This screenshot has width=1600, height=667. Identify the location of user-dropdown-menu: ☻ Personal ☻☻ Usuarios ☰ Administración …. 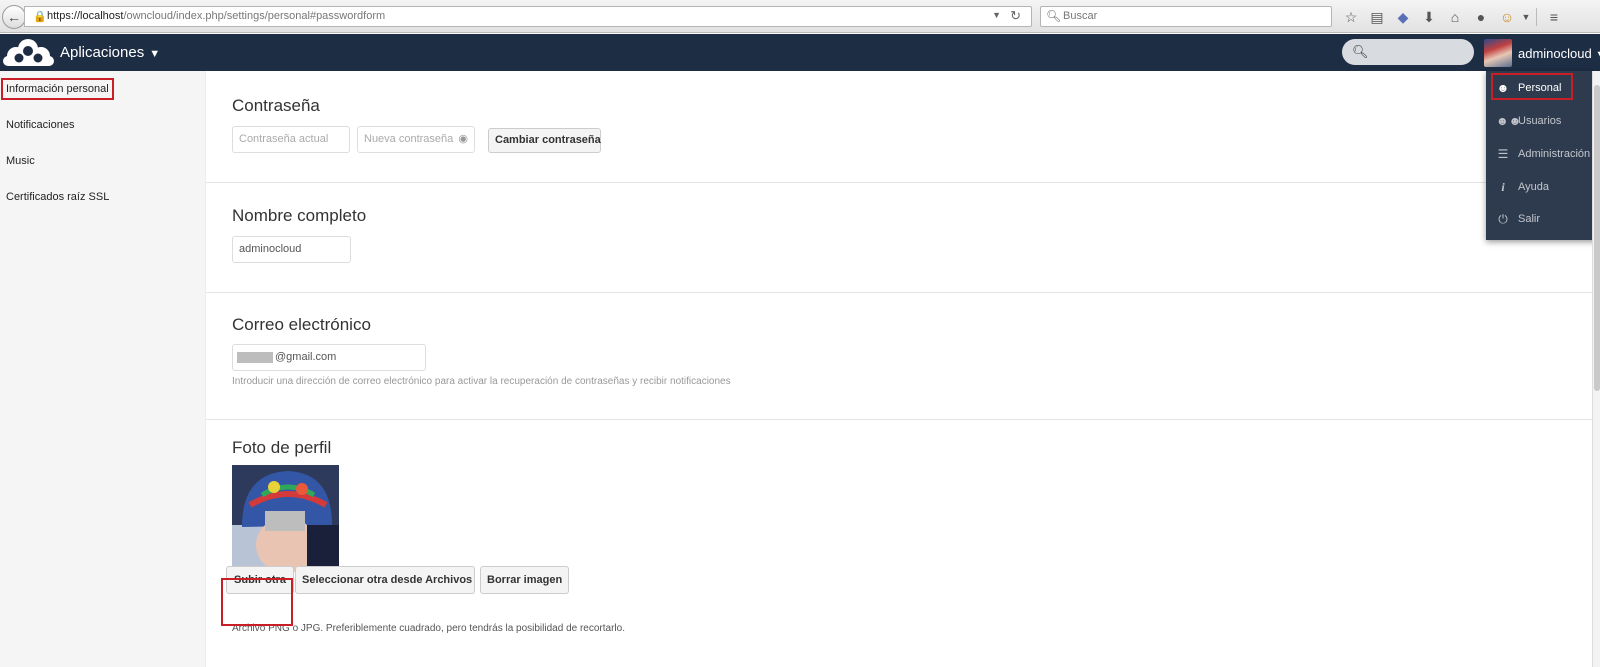
(1543, 155).